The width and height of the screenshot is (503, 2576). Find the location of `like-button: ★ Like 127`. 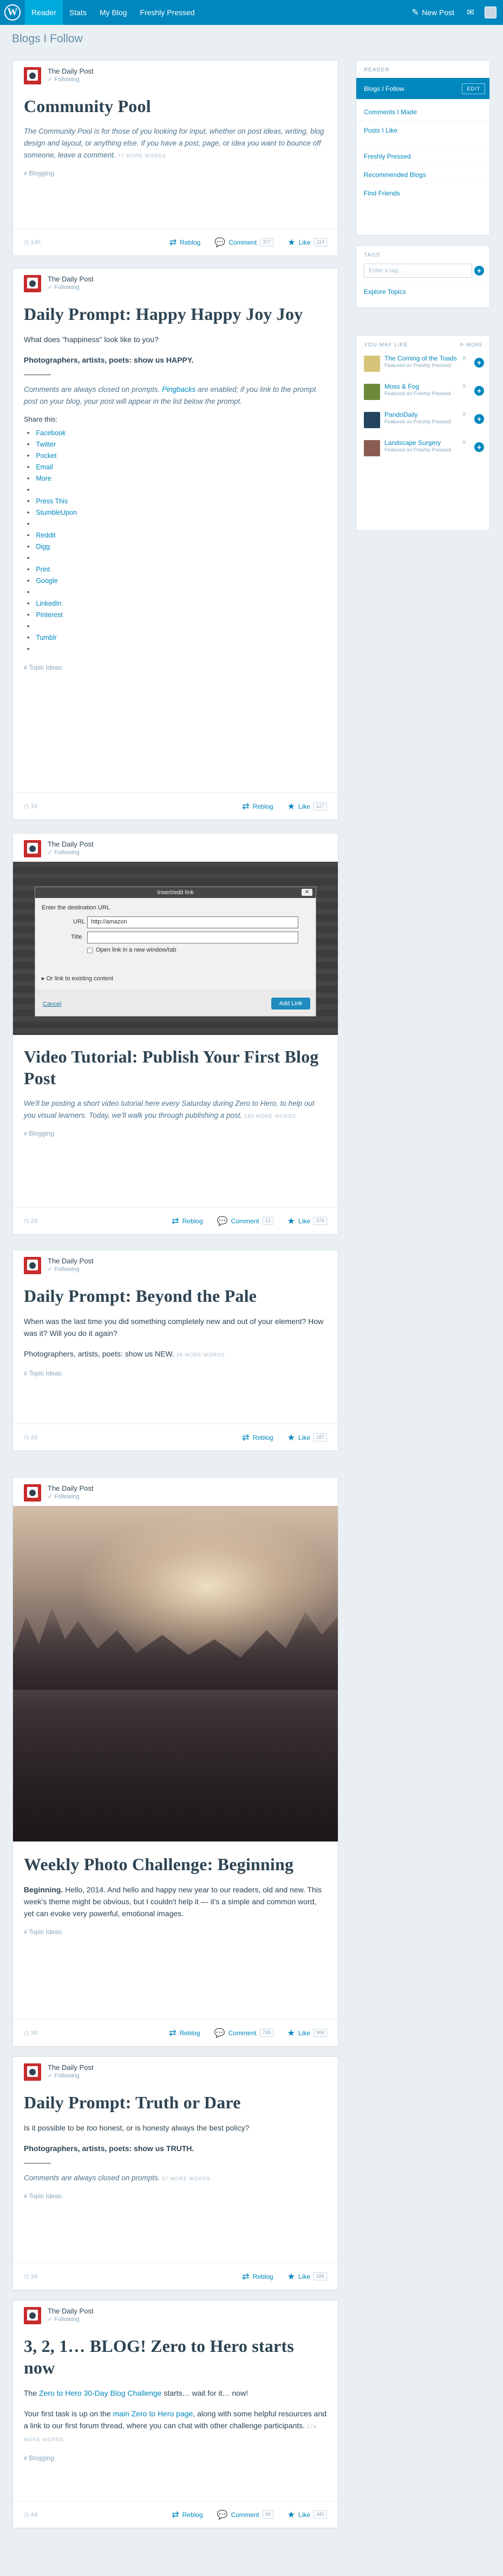

like-button: ★ Like 127 is located at coordinates (307, 806).